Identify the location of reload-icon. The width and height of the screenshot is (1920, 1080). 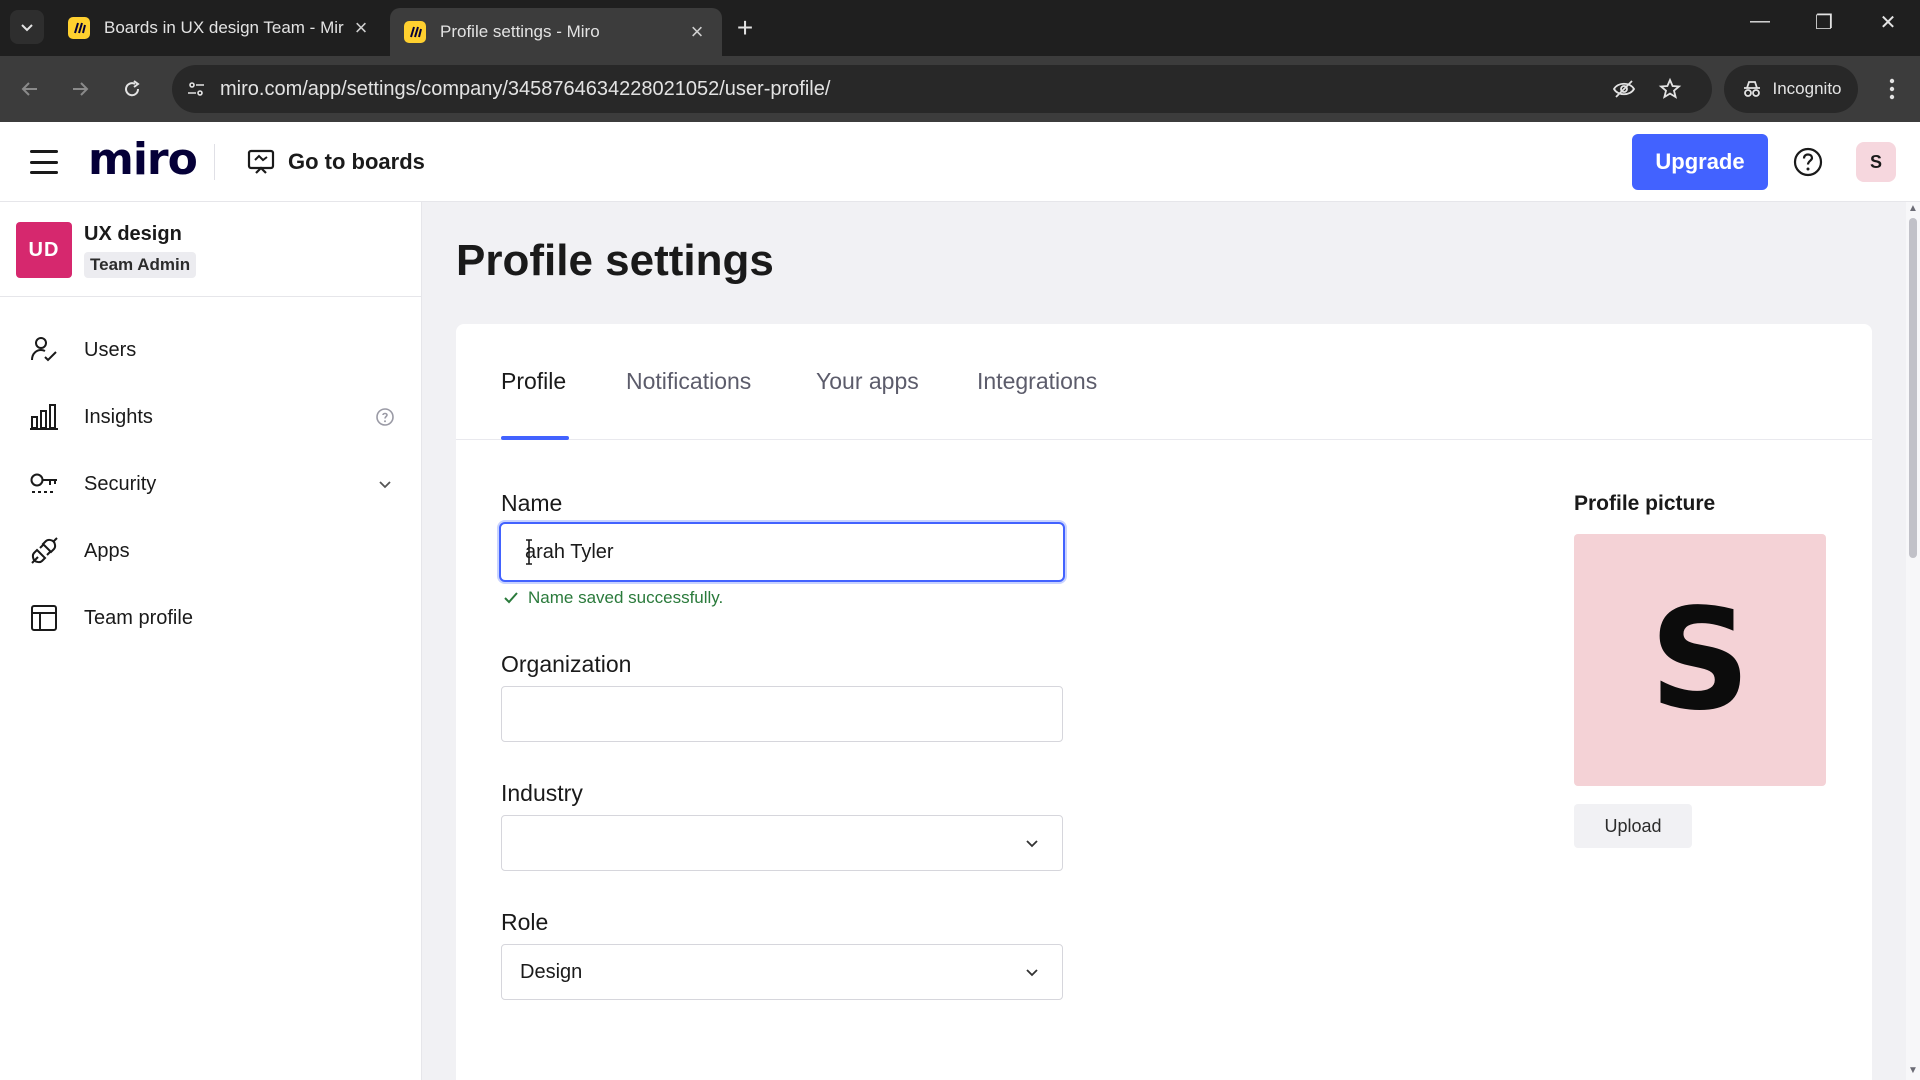
(132, 89).